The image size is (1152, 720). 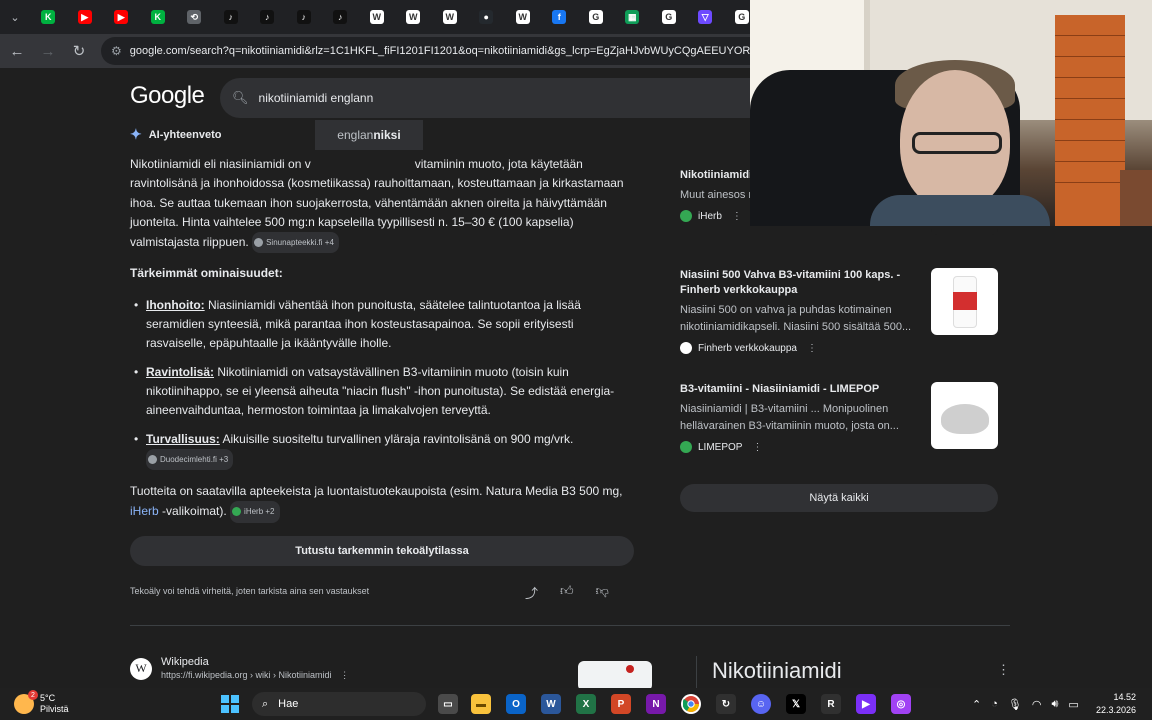 I want to click on ai-mode-button: Tutustu tarkemmin tekoälytilassa, so click(x=382, y=551).